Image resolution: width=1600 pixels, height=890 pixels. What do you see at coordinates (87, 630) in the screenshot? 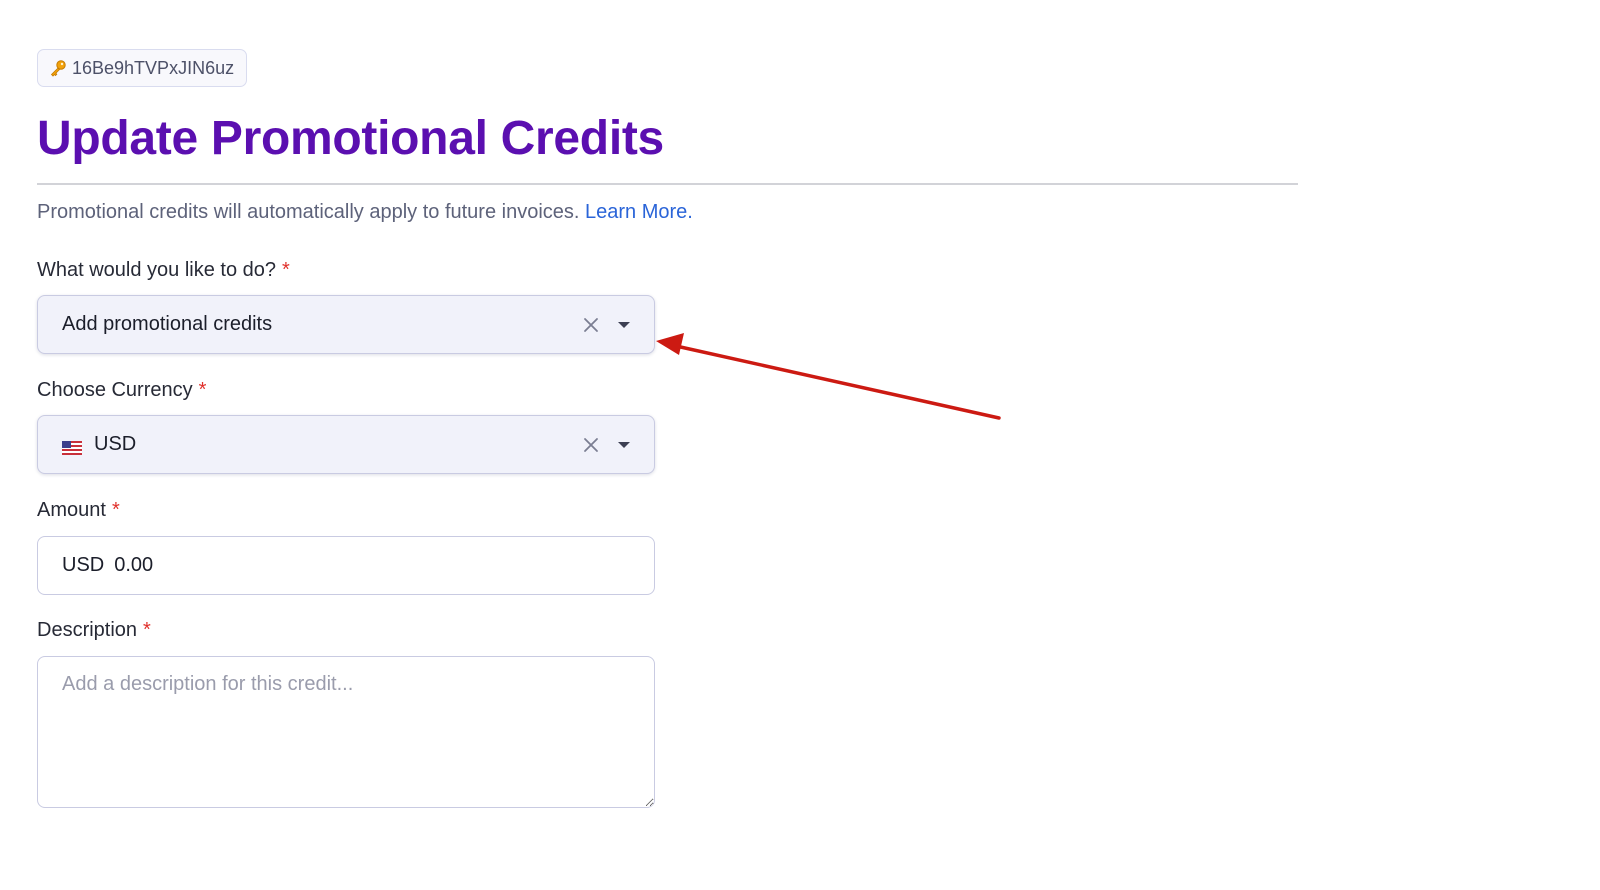
I see `description-label-text: Description` at bounding box center [87, 630].